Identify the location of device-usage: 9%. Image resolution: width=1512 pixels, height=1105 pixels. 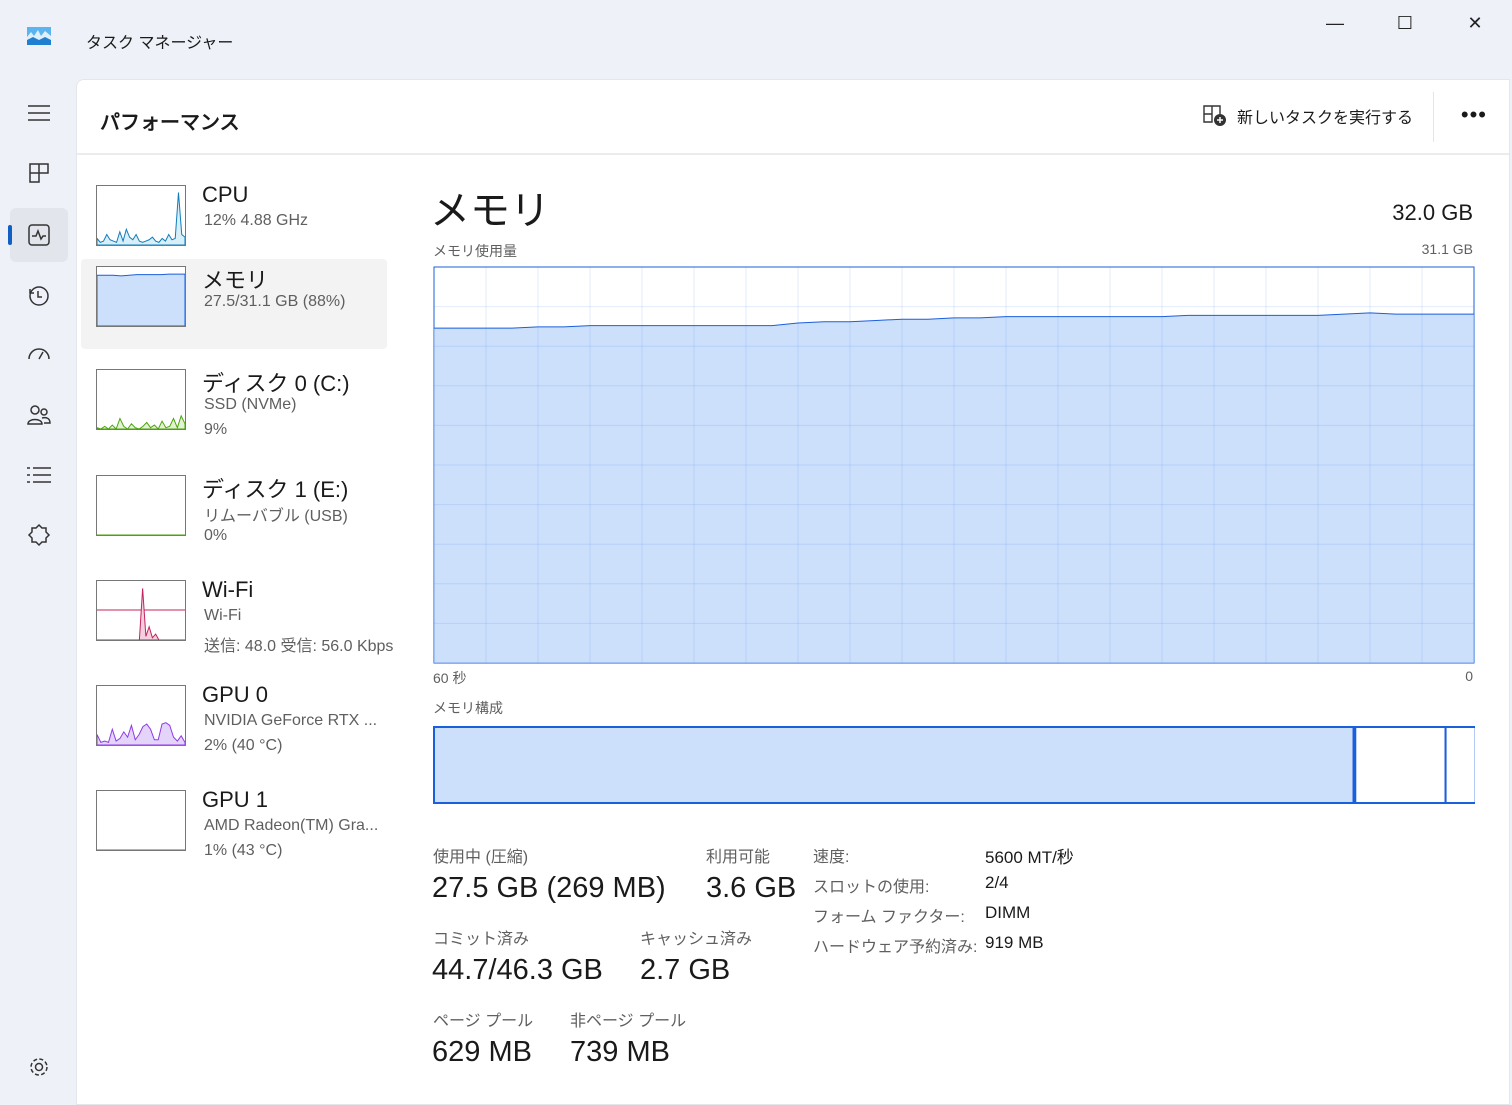
(216, 429).